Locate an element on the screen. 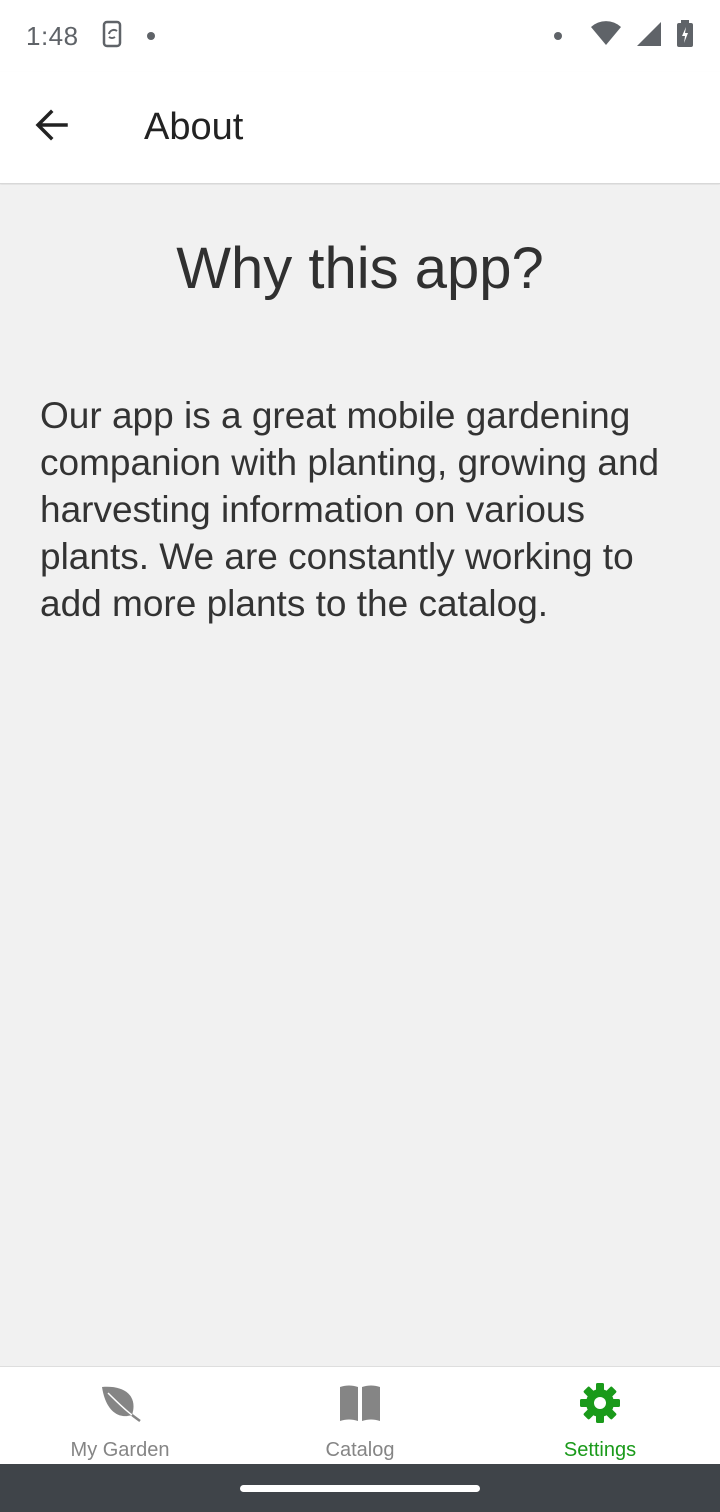 This screenshot has width=720, height=1512. wifi-icon is located at coordinates (606, 36).